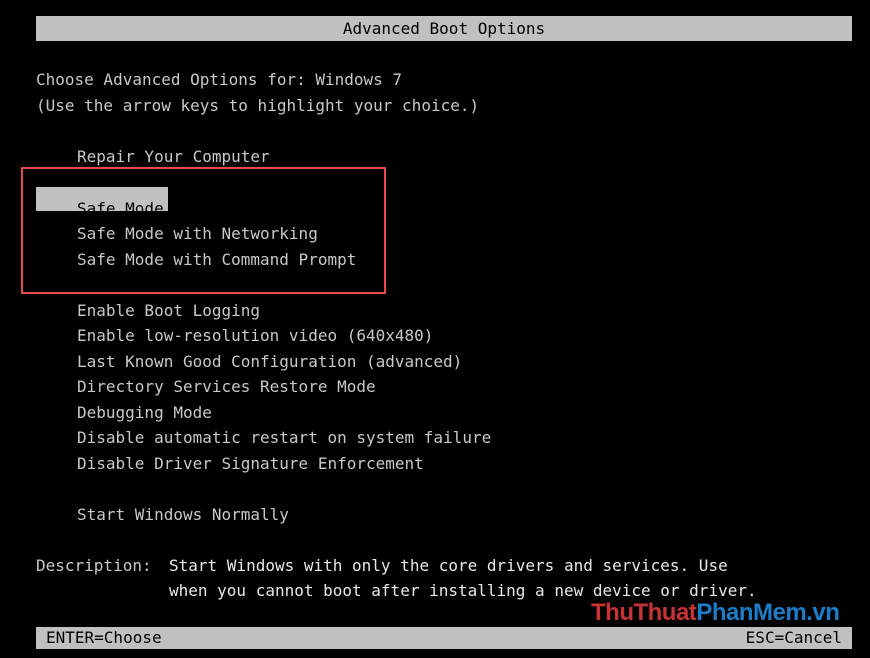  I want to click on footer-enter-hint: ENTER=Choose, so click(104, 637).